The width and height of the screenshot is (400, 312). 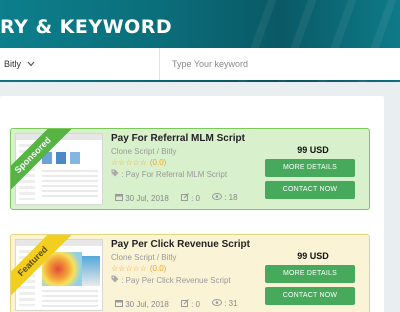 What do you see at coordinates (178, 138) in the screenshot?
I see `listing-title: Pay For Referral MLM Script` at bounding box center [178, 138].